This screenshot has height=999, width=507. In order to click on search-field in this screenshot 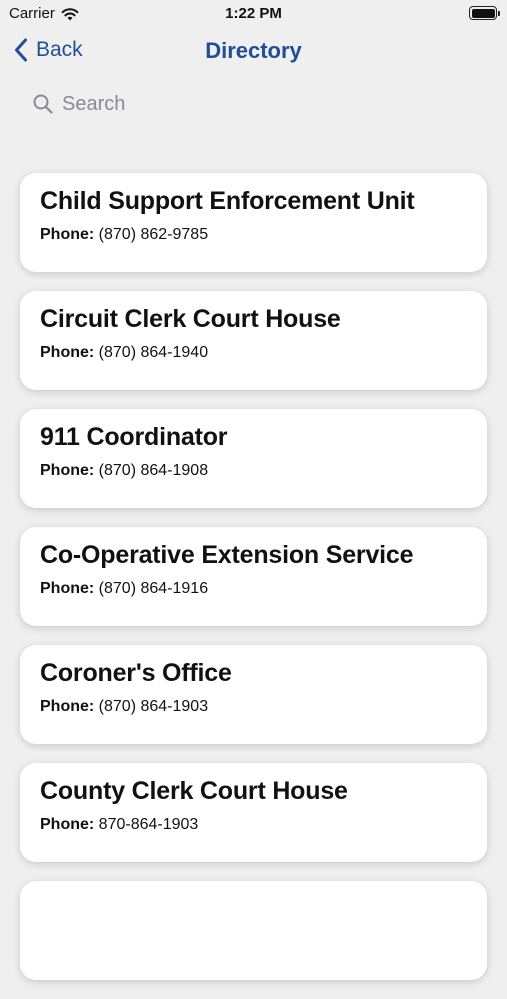, I will do `click(252, 104)`.